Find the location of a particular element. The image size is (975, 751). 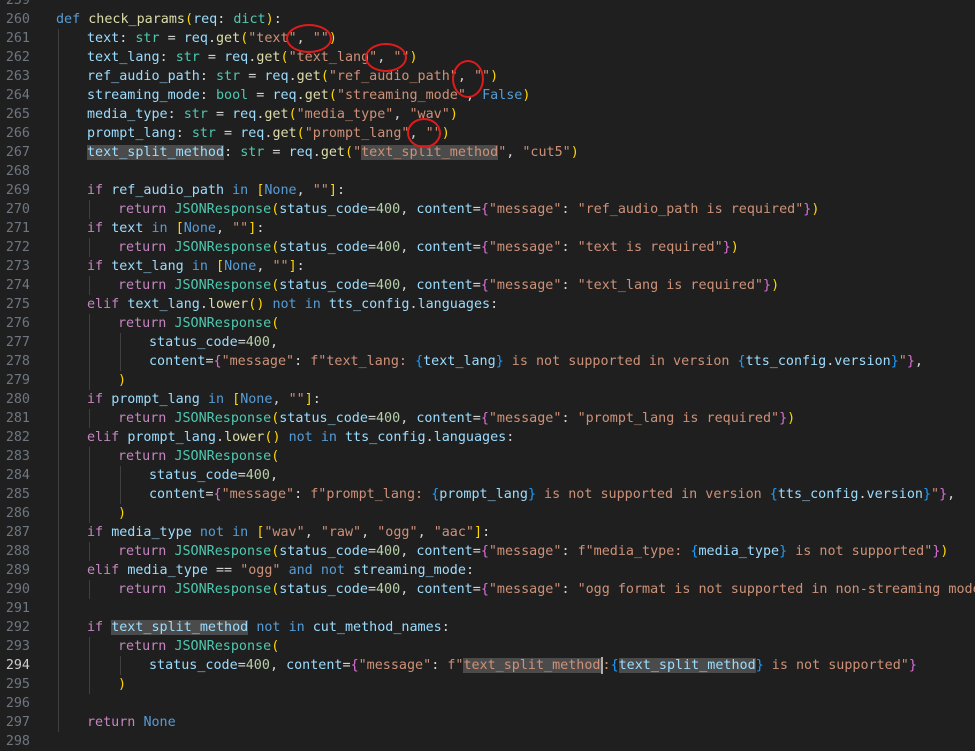

code-token: "text" is located at coordinates (272, 38).